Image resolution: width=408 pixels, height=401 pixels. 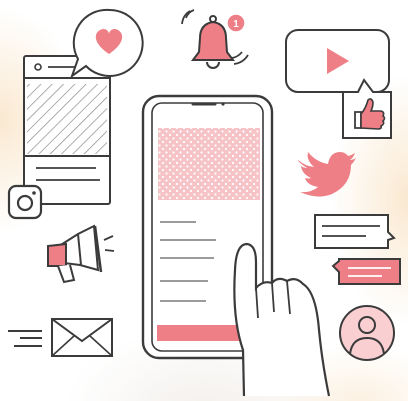 What do you see at coordinates (367, 333) in the screenshot?
I see `user-avatar-icon` at bounding box center [367, 333].